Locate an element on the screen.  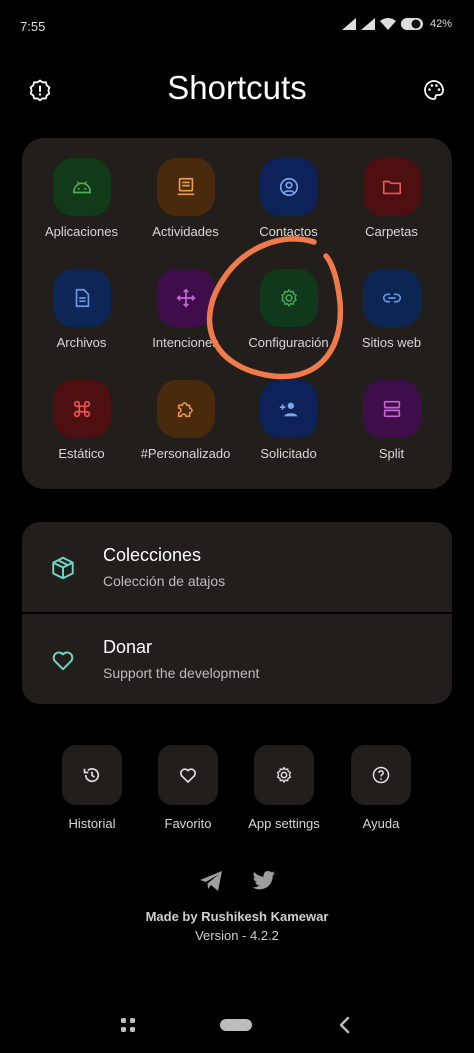
tile-personalizado: #Personalizado is located at coordinates (185, 410).